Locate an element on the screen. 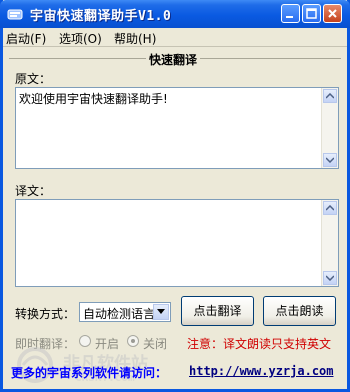 Image resolution: width=350 pixels, height=392 pixels. dropdown-button is located at coordinates (161, 312).